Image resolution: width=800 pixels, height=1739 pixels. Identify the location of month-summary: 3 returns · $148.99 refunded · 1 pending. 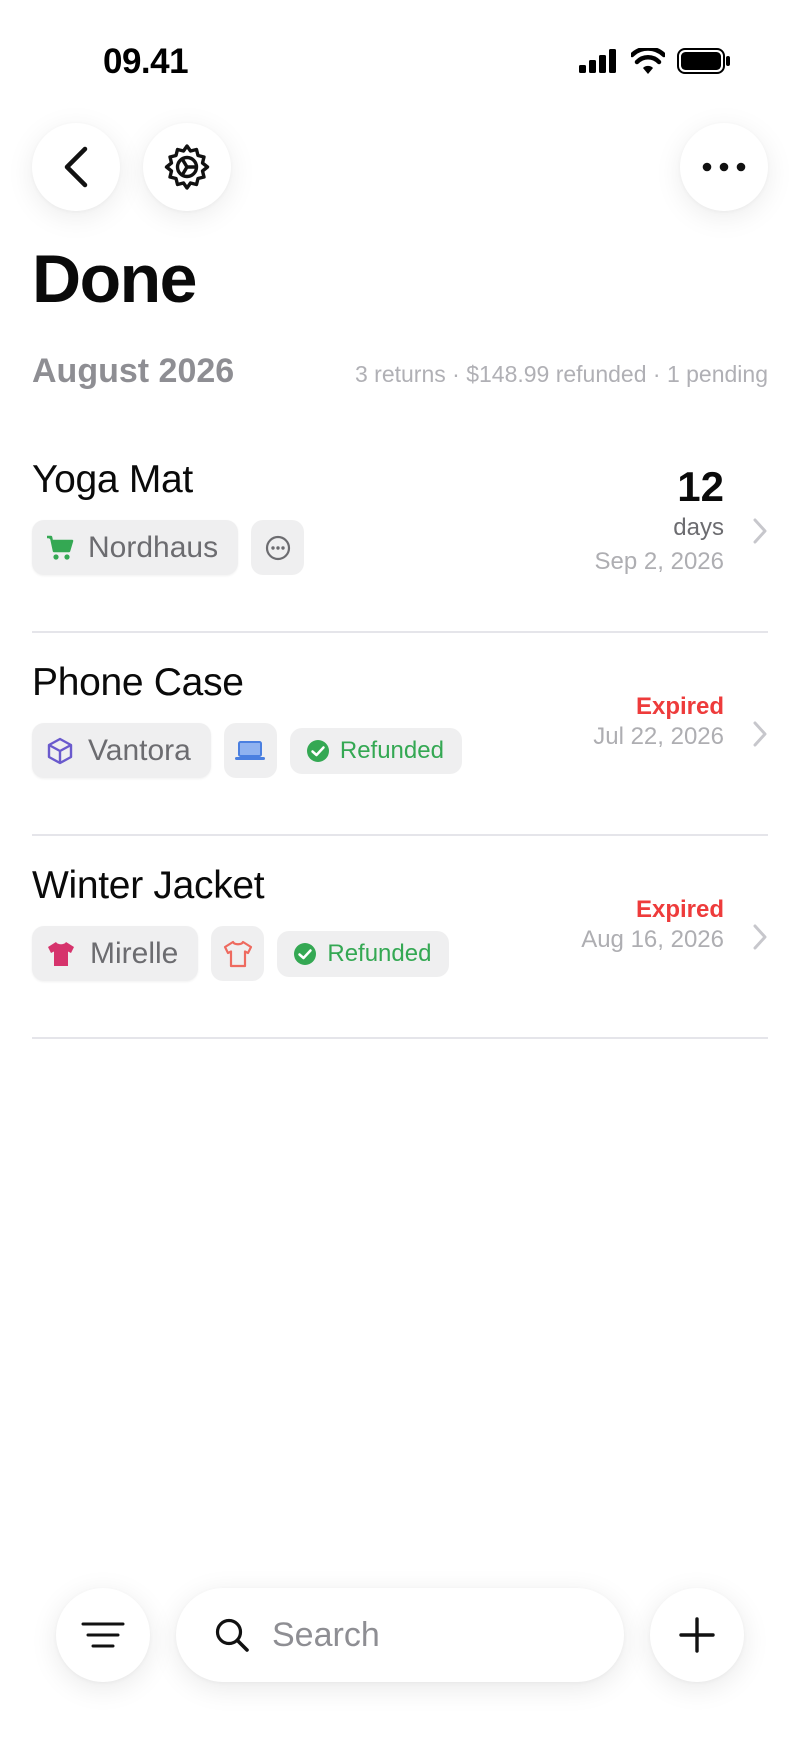
(561, 374).